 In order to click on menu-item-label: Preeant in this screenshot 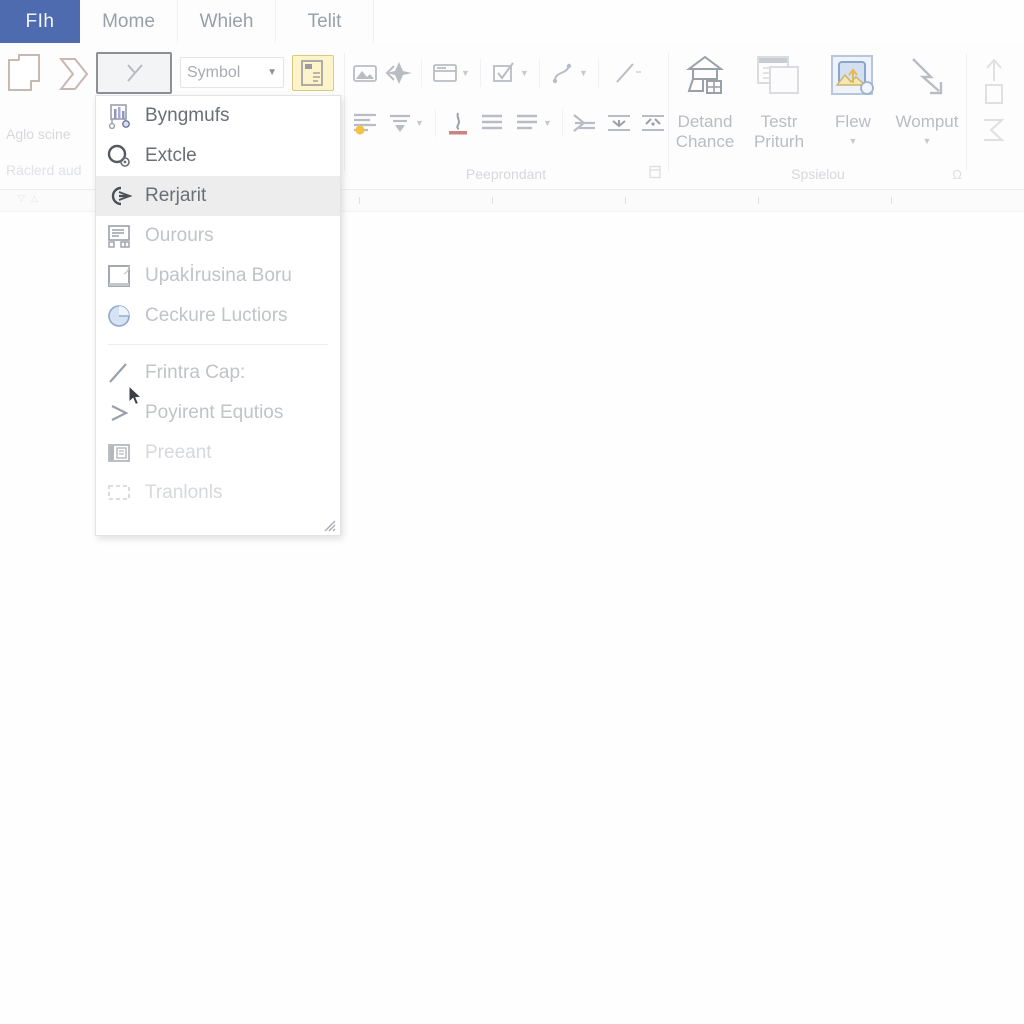, I will do `click(178, 452)`.